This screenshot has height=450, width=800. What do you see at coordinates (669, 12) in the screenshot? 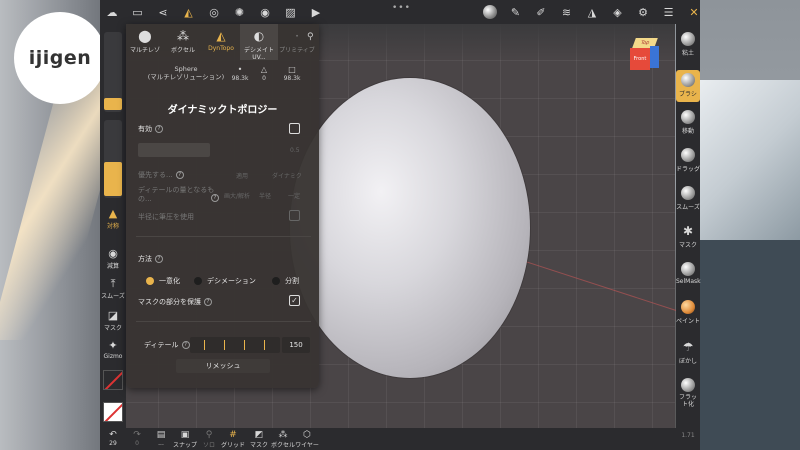
I see `sliders-icon: ☰` at bounding box center [669, 12].